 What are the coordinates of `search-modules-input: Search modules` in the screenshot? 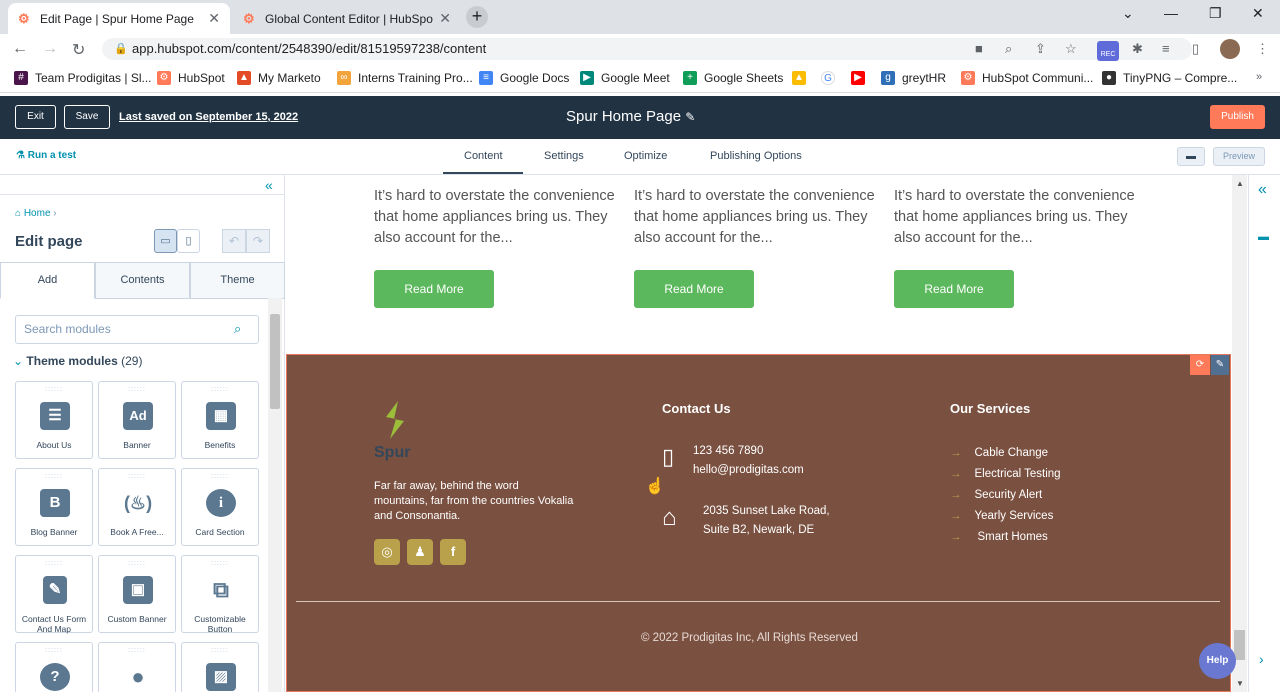 It's located at (137, 329).